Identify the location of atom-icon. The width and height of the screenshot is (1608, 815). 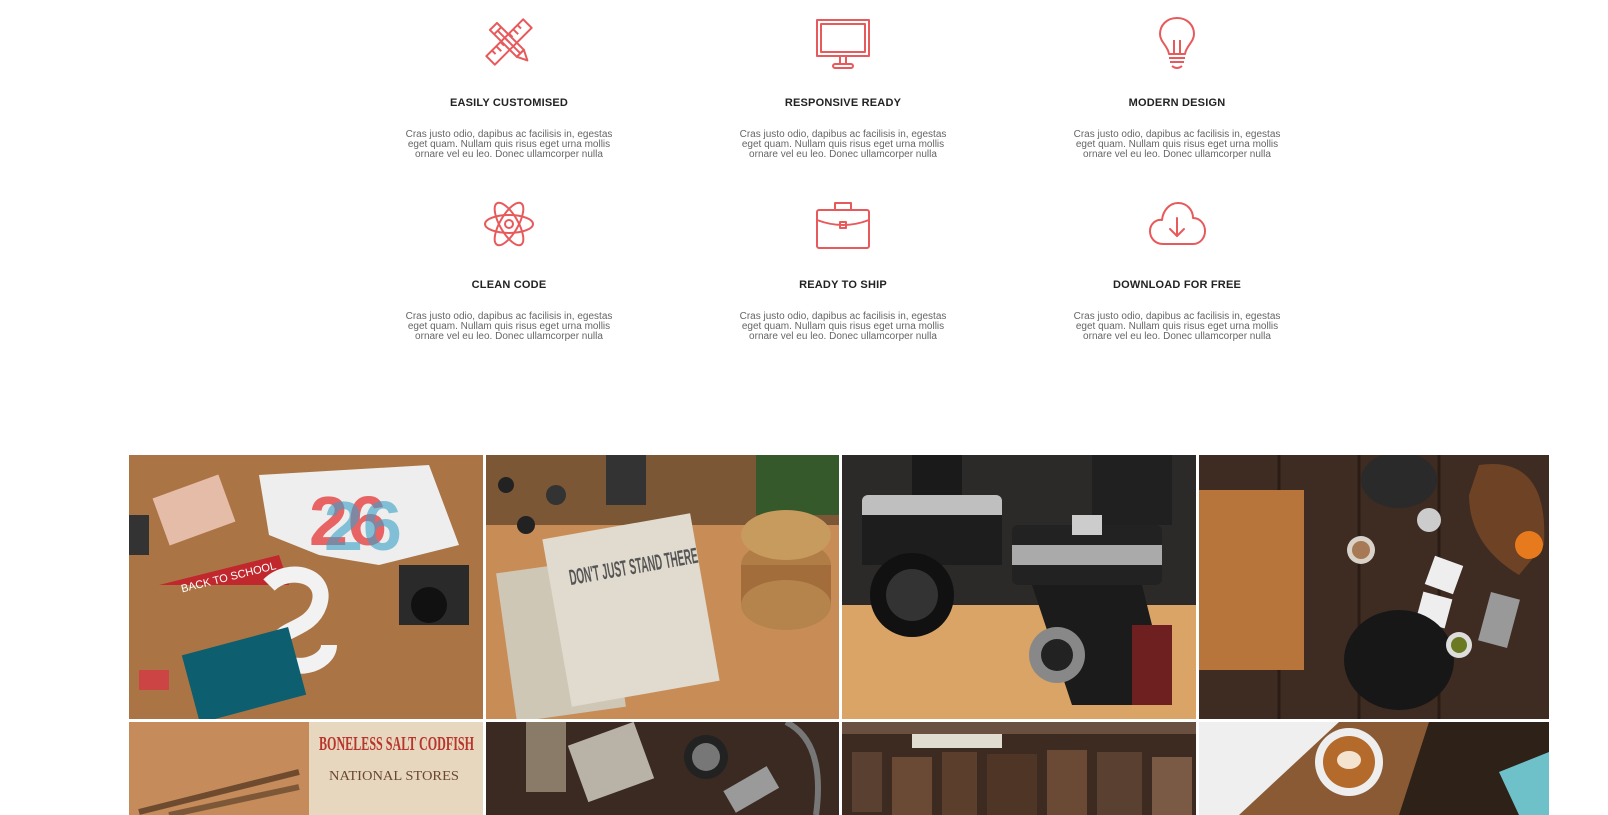
(509, 224).